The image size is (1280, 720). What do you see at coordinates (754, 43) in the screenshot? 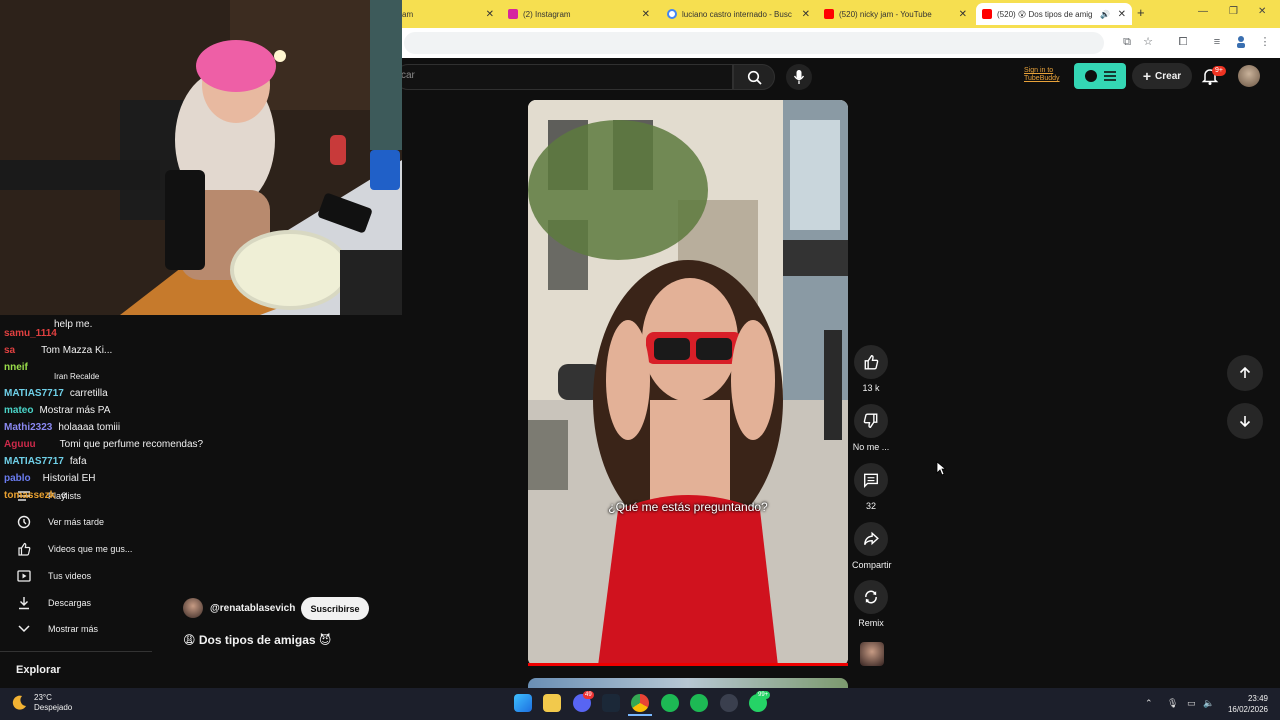
I see `address-bar` at bounding box center [754, 43].